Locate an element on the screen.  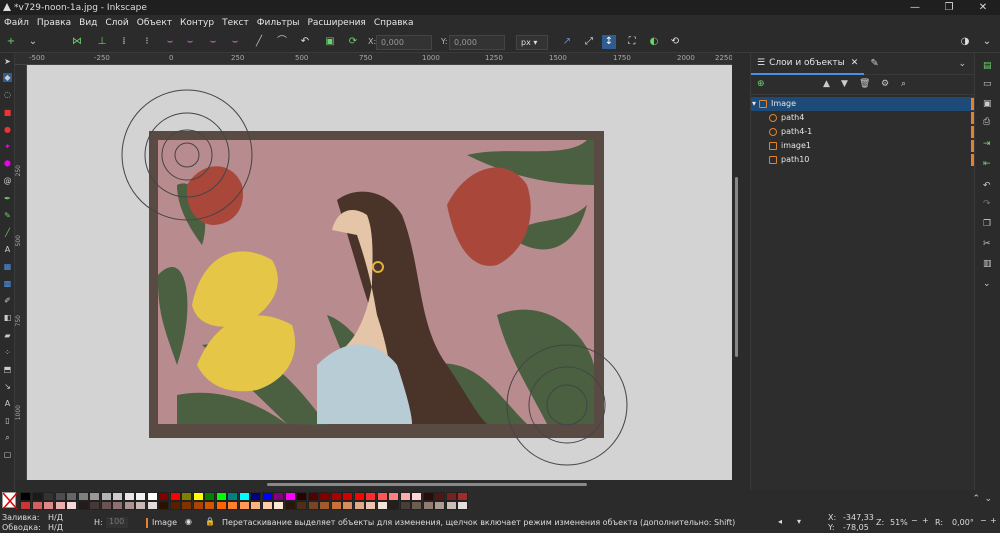
delete-segment-icon: ⁝ is located at coordinates (147, 42).